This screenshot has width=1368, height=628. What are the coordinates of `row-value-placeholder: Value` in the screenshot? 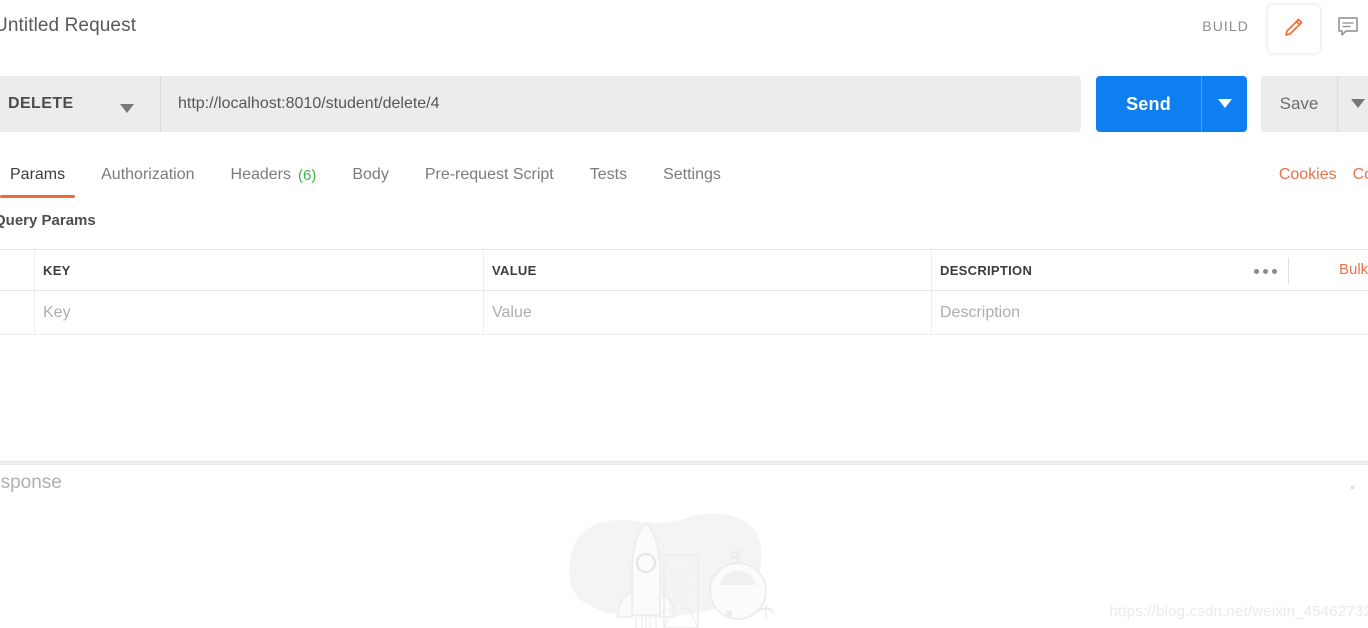 It's located at (512, 312).